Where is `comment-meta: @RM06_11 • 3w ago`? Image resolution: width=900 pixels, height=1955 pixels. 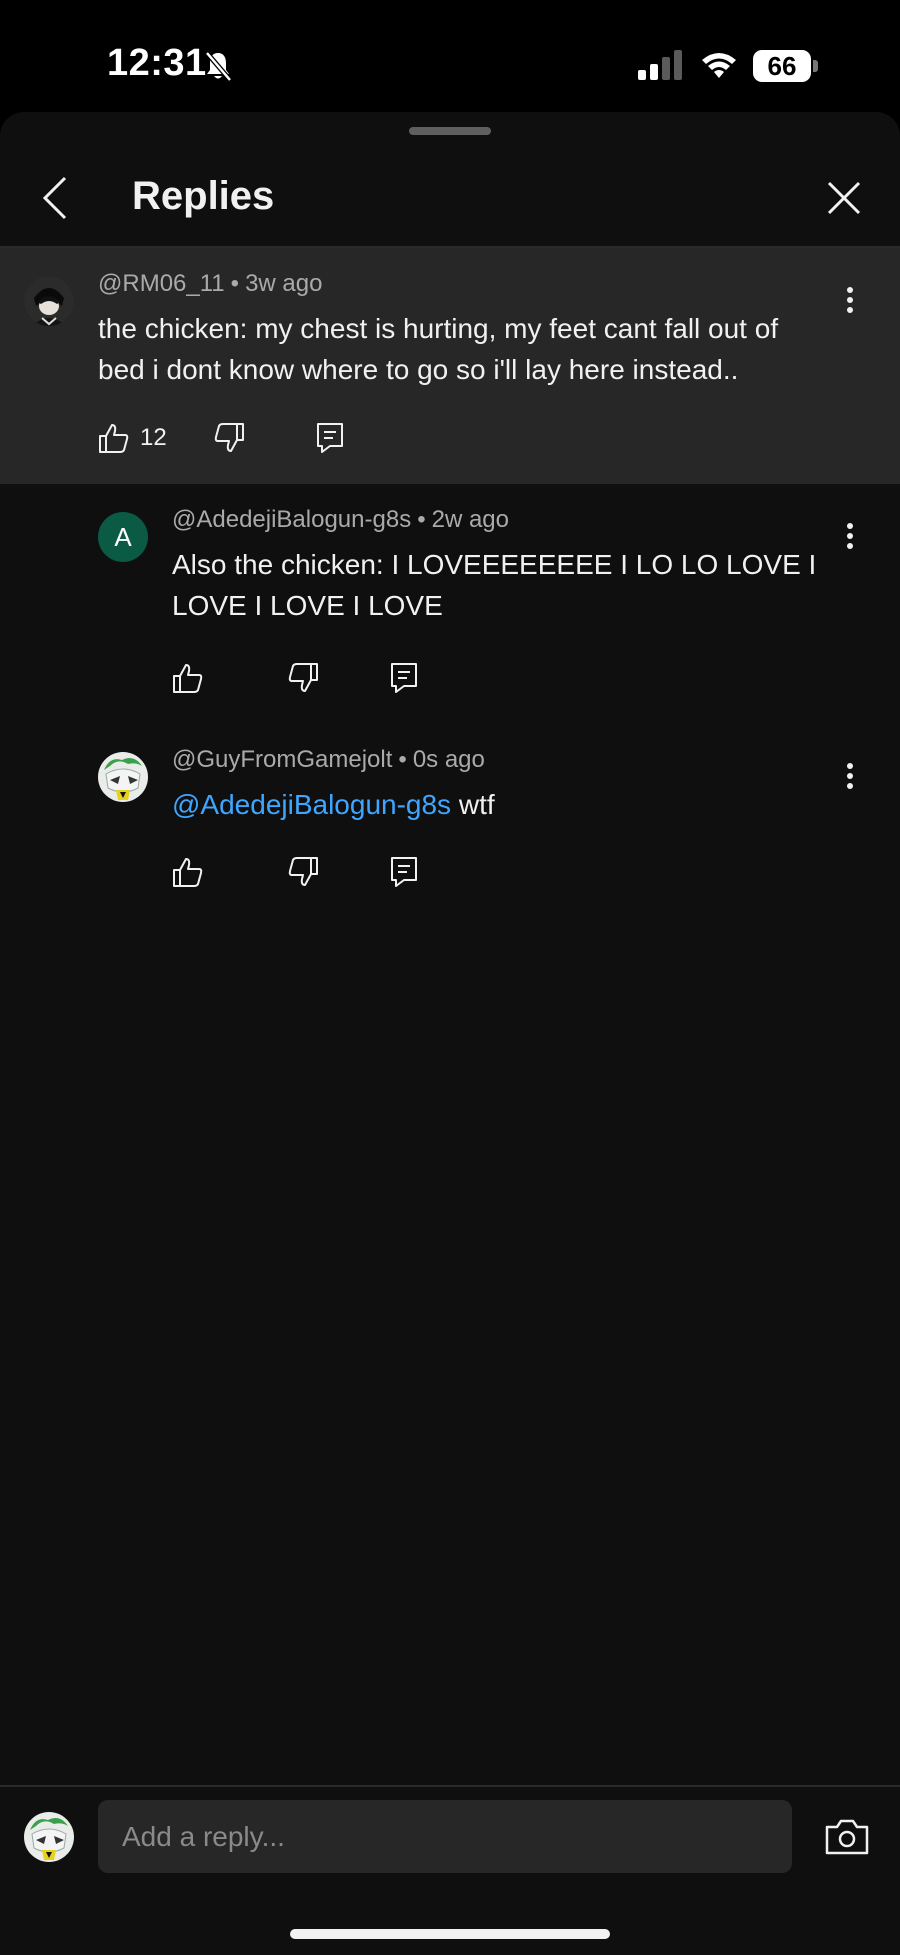
comment-meta: @RM06_11 • 3w ago is located at coordinates (210, 284).